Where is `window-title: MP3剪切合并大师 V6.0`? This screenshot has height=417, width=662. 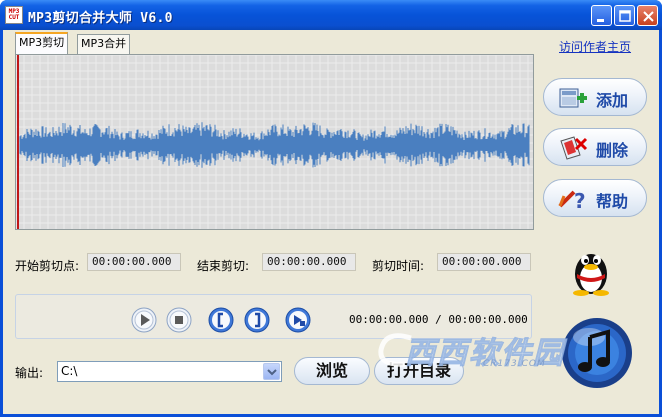
window-title: MP3剪切合并大师 V6.0 is located at coordinates (100, 18).